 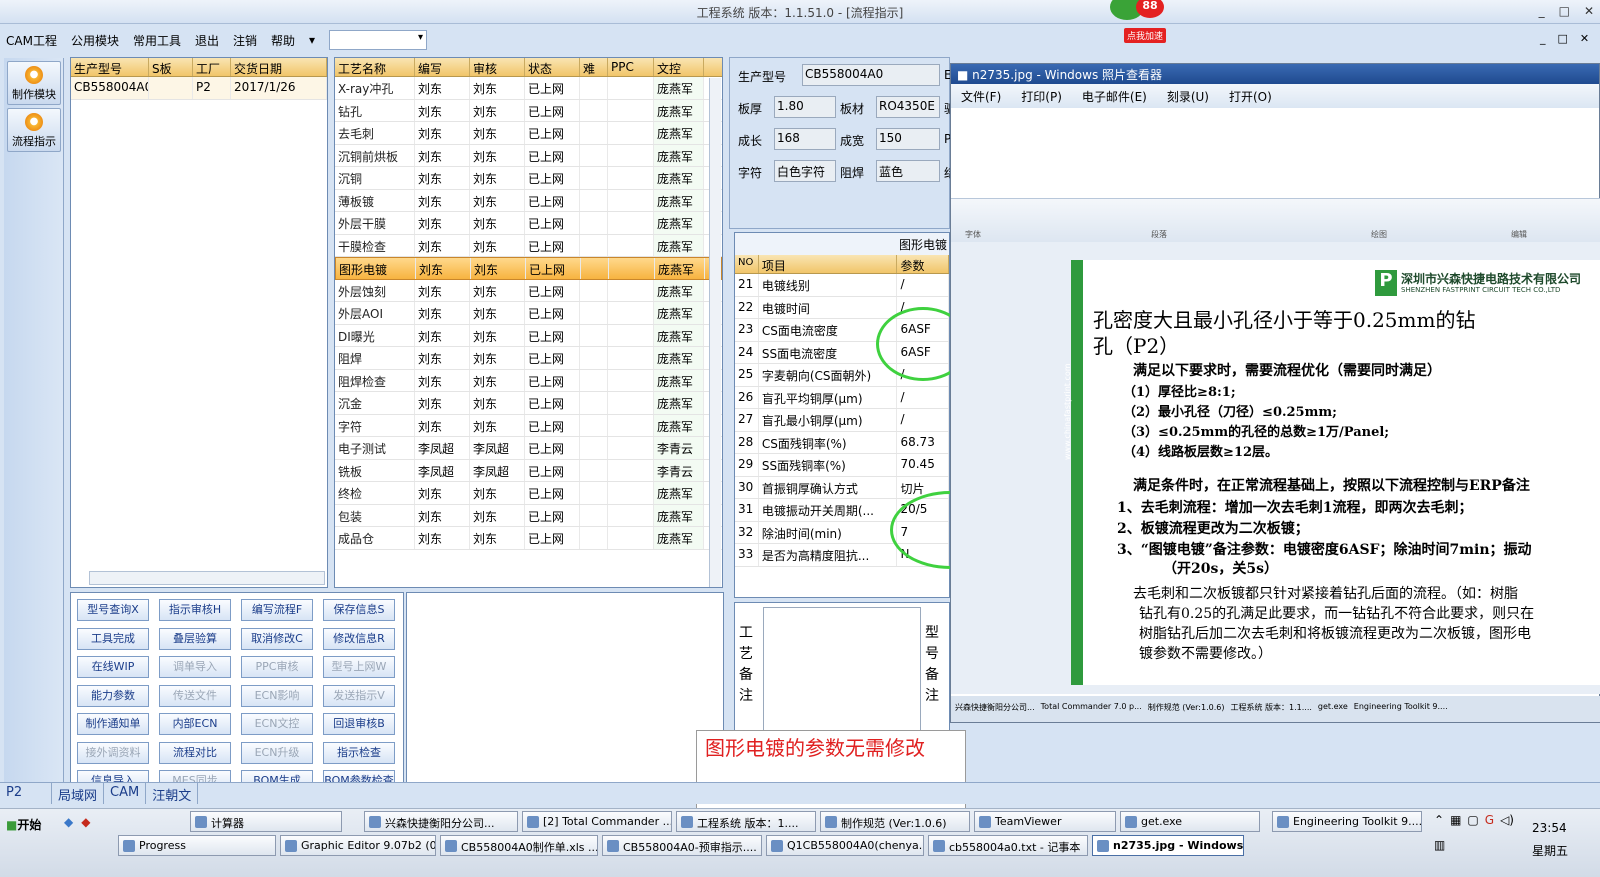 What do you see at coordinates (528, 268) in the screenshot?
I see `table-row: 图形电镀 刘东 刘东 已上网 庞燕军` at bounding box center [528, 268].